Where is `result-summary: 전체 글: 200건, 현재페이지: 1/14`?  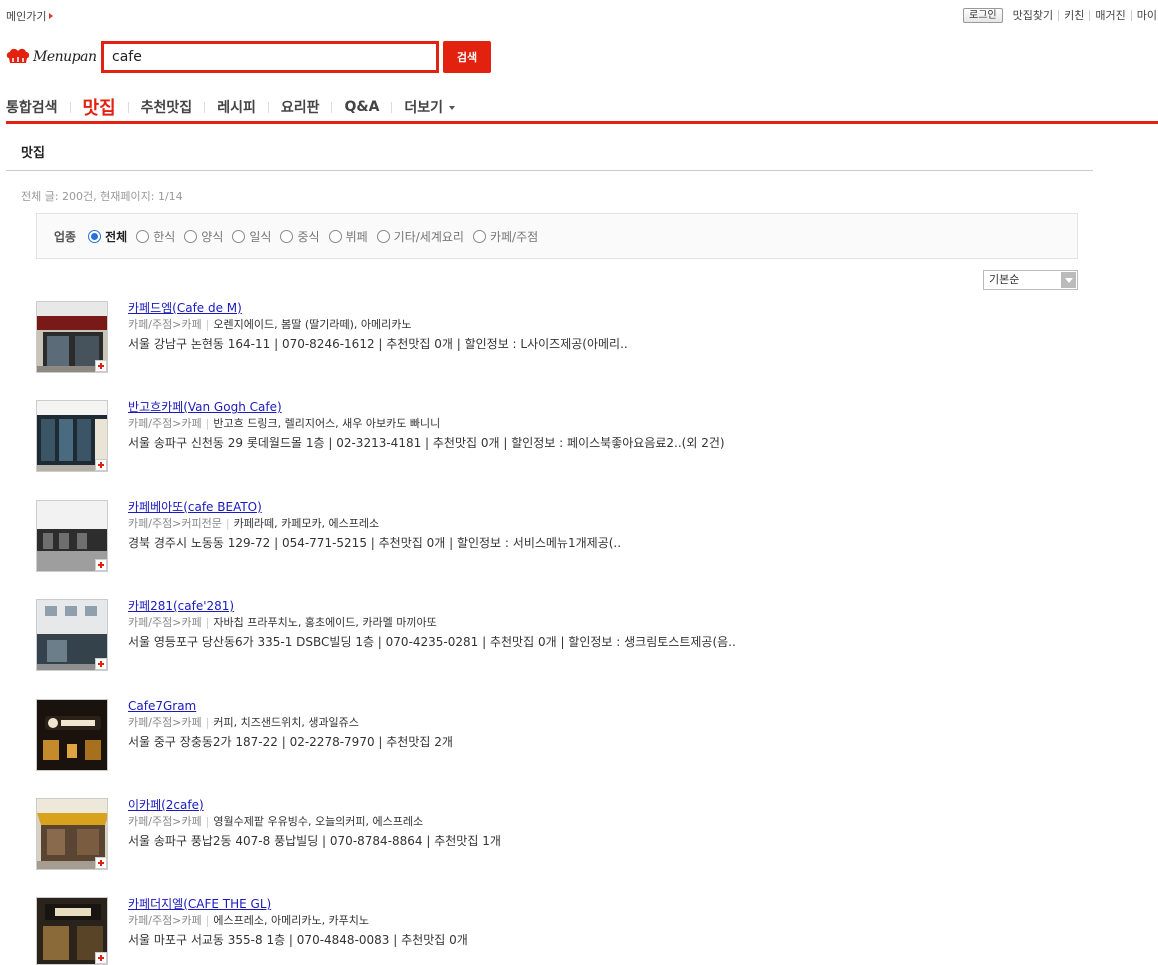 result-summary: 전체 글: 200건, 현재페이지: 1/14 is located at coordinates (102, 196).